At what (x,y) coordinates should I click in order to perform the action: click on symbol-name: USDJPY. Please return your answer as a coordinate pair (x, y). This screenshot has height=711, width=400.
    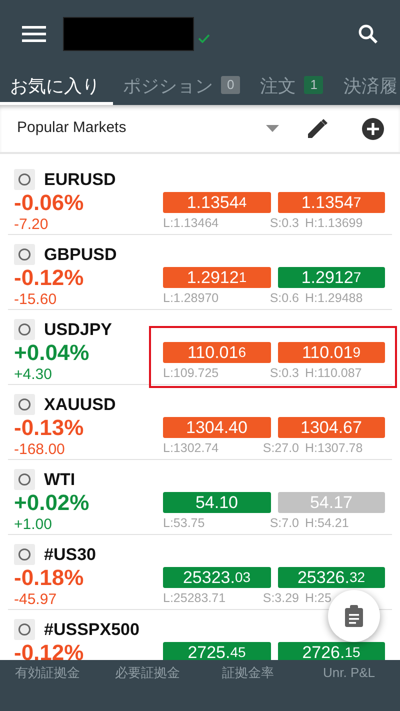
    Looking at the image, I should click on (78, 330).